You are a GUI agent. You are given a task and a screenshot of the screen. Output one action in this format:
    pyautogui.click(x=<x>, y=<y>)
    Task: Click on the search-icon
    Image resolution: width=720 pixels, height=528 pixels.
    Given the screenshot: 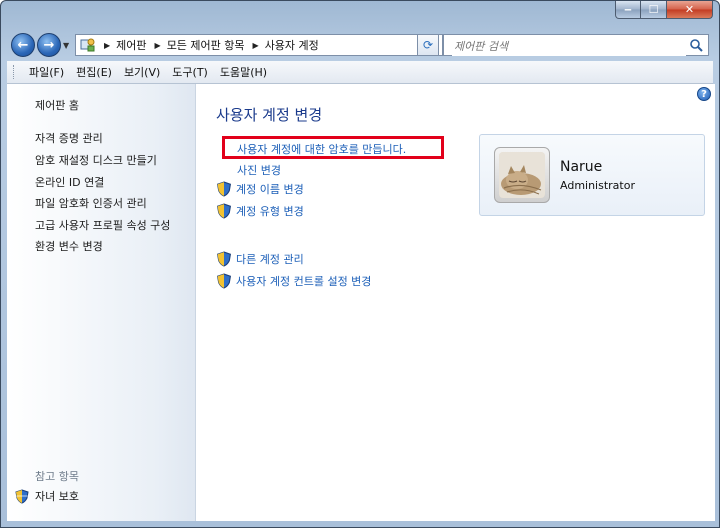 What is the action you would take?
    pyautogui.click(x=696, y=45)
    